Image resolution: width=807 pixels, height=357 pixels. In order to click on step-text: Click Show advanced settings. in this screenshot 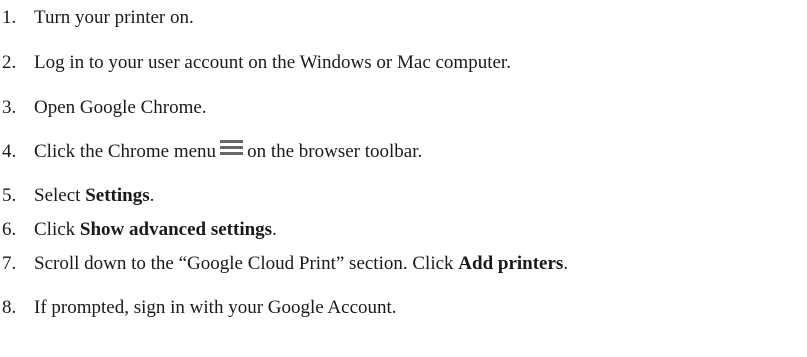, I will do `click(155, 230)`.